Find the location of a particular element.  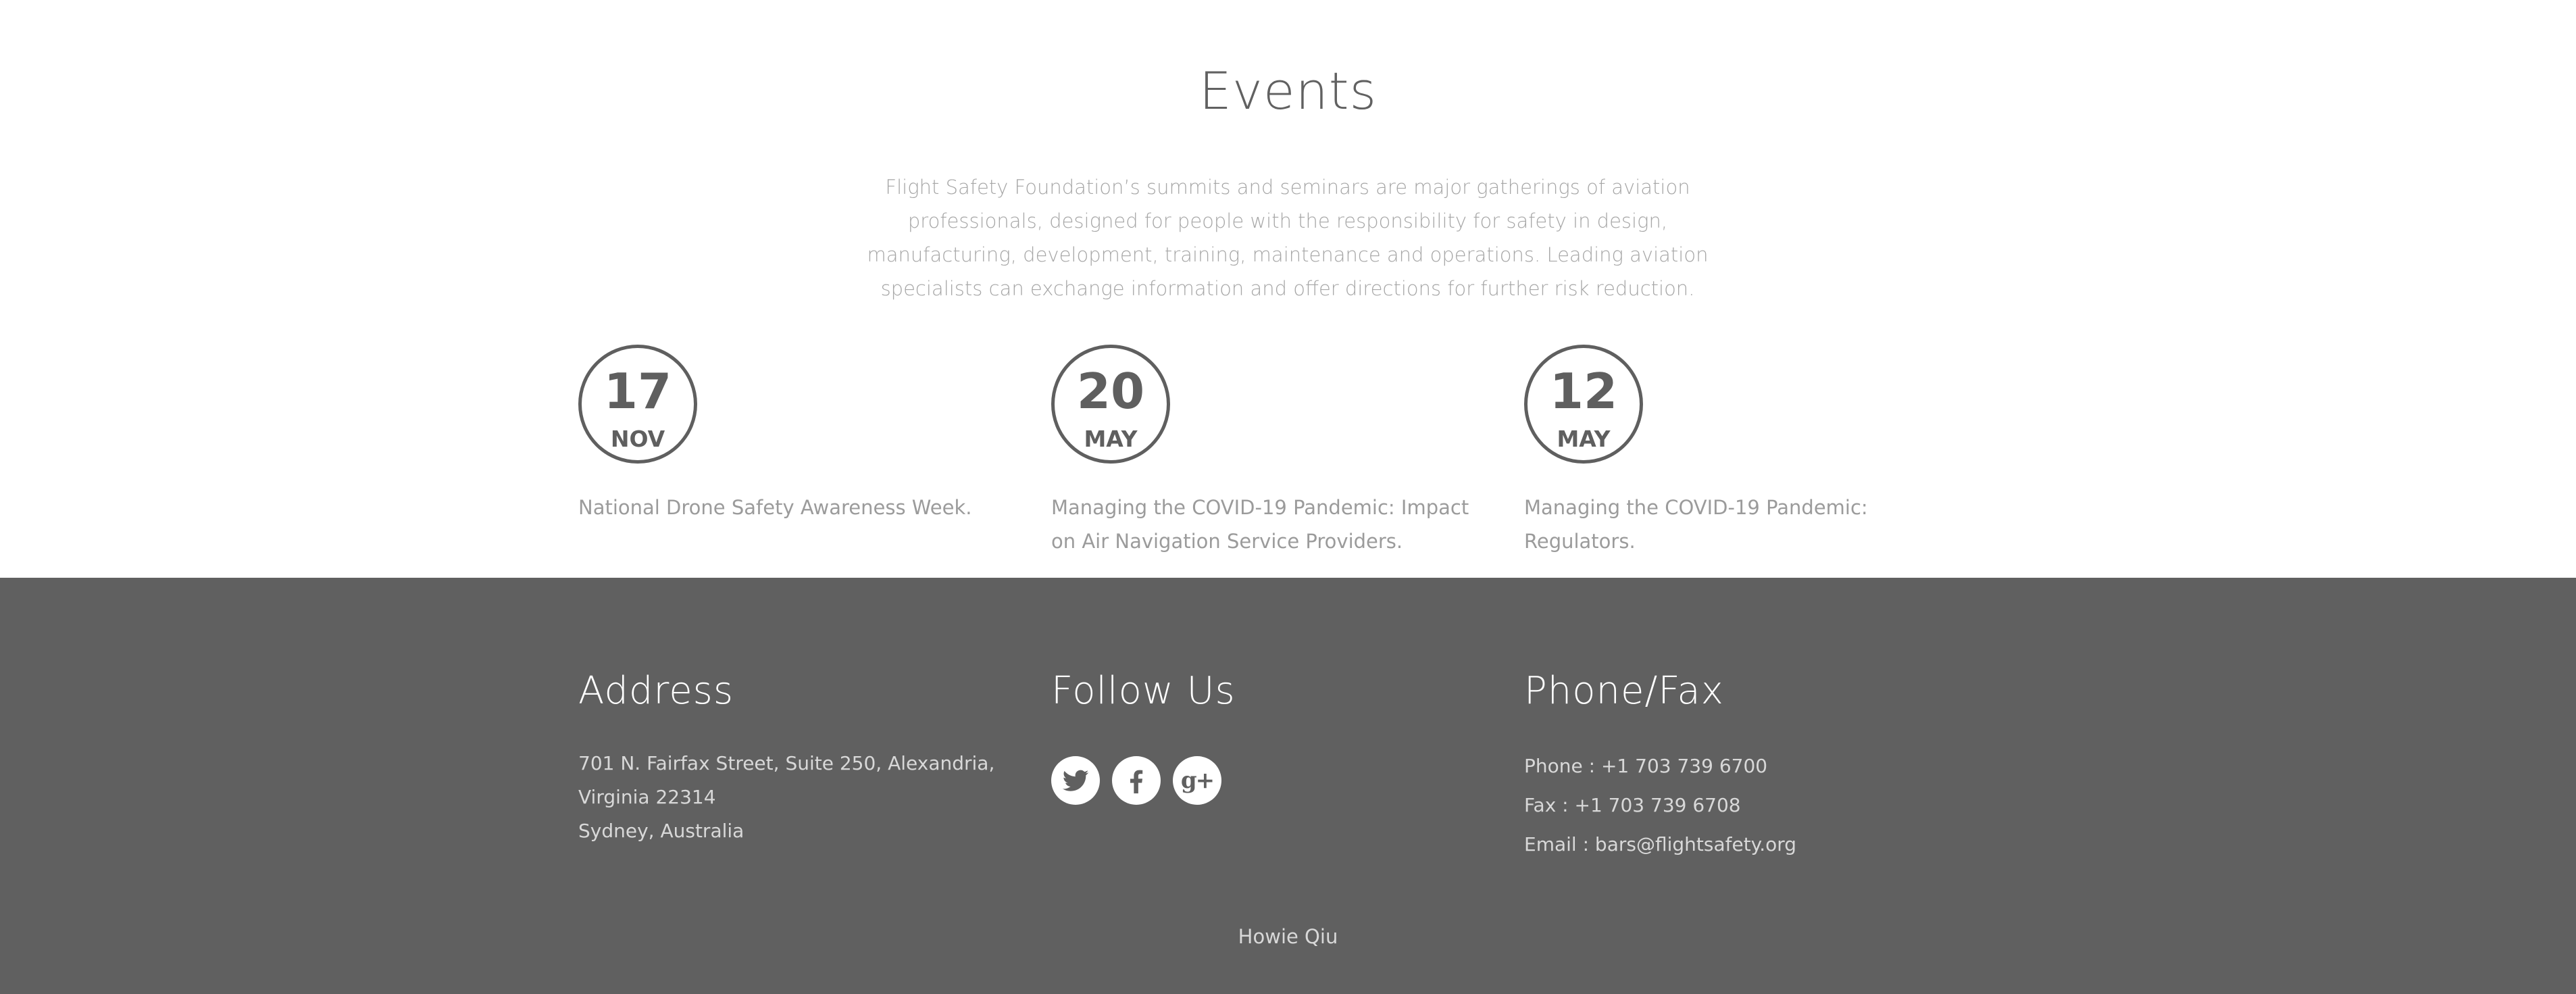

event-date-badge: 20 MAY is located at coordinates (1110, 404).